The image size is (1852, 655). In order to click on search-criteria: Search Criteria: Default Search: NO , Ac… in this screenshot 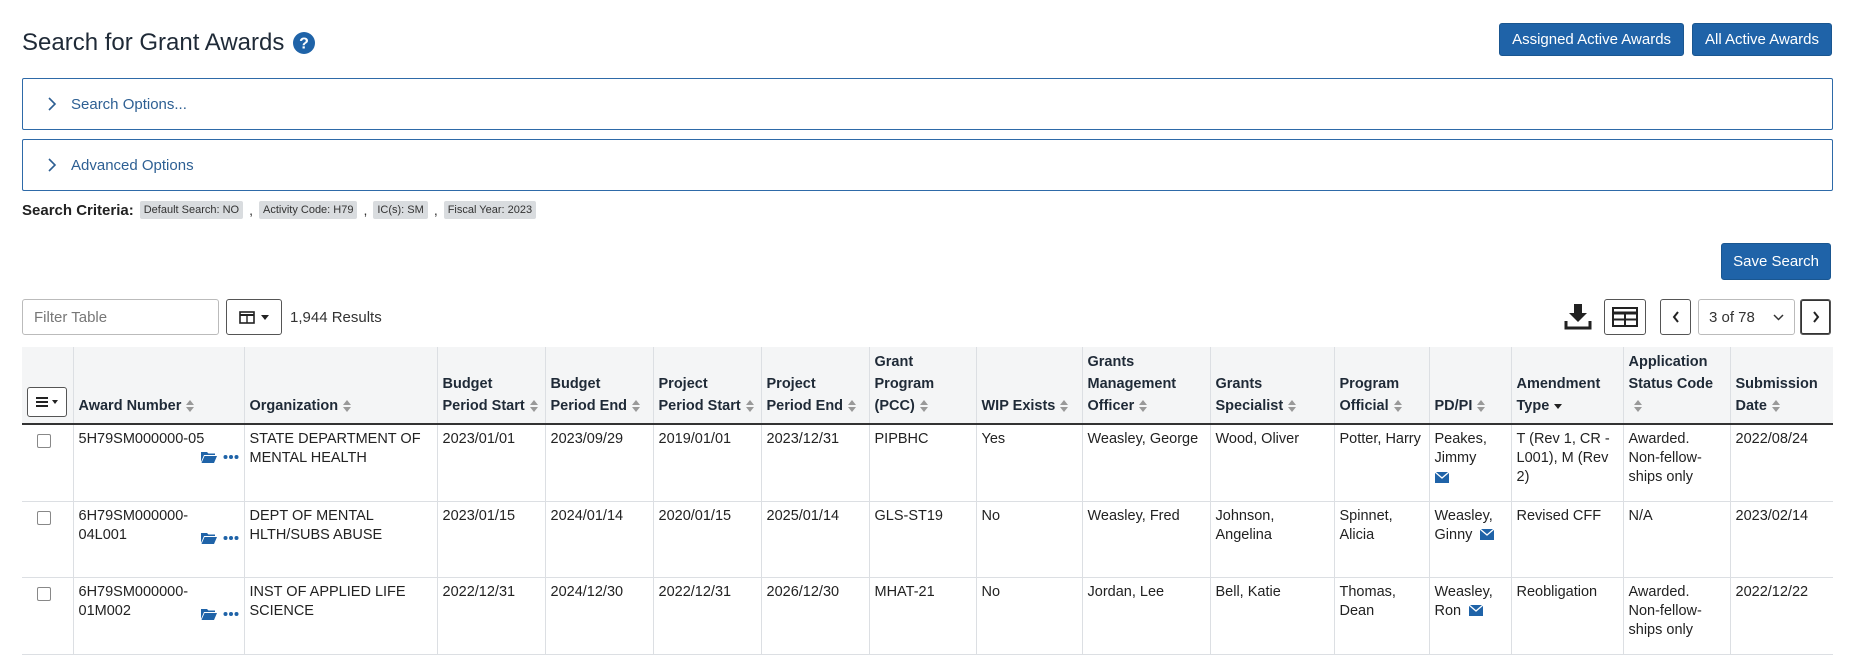, I will do `click(279, 210)`.